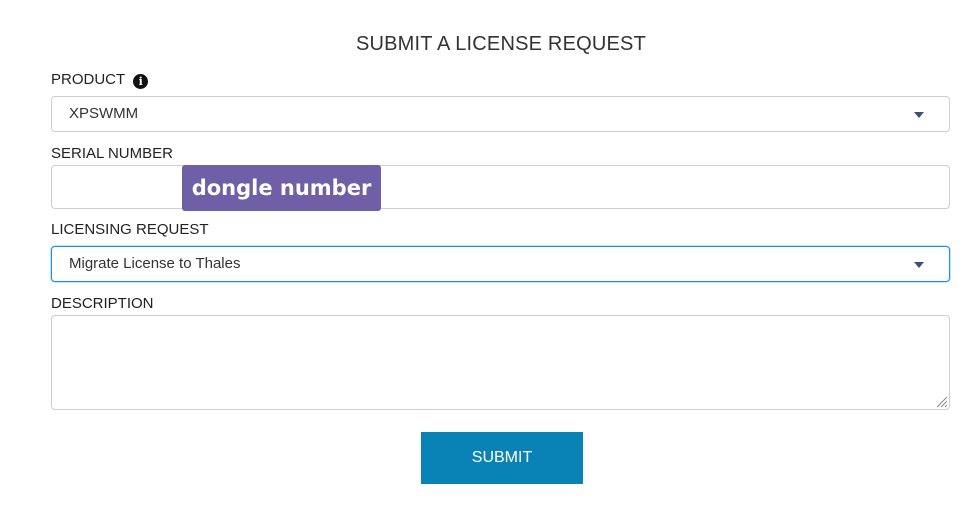  Describe the element at coordinates (501, 44) in the screenshot. I see `page-title: SUBMIT A LICENSE REQUEST` at that location.